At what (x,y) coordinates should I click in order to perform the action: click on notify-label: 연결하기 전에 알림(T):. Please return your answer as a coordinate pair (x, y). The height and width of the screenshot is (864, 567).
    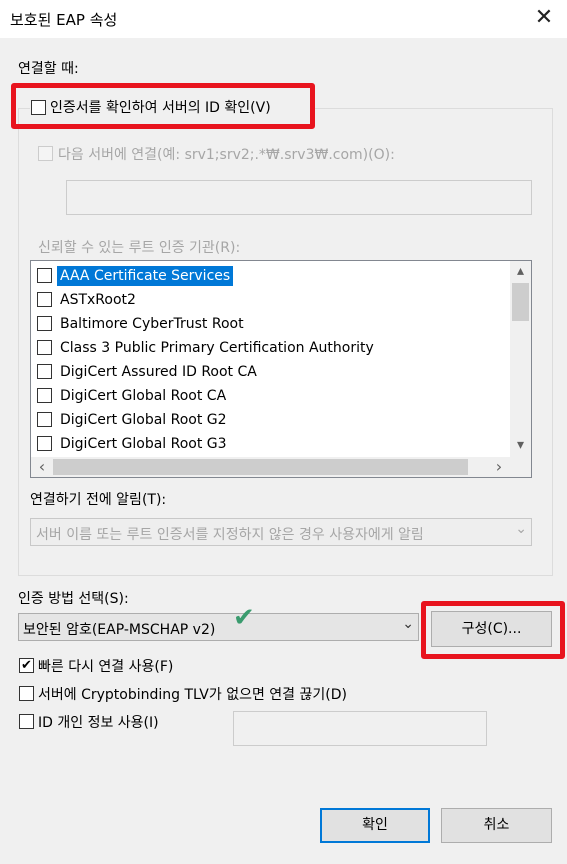
    Looking at the image, I should click on (98, 500).